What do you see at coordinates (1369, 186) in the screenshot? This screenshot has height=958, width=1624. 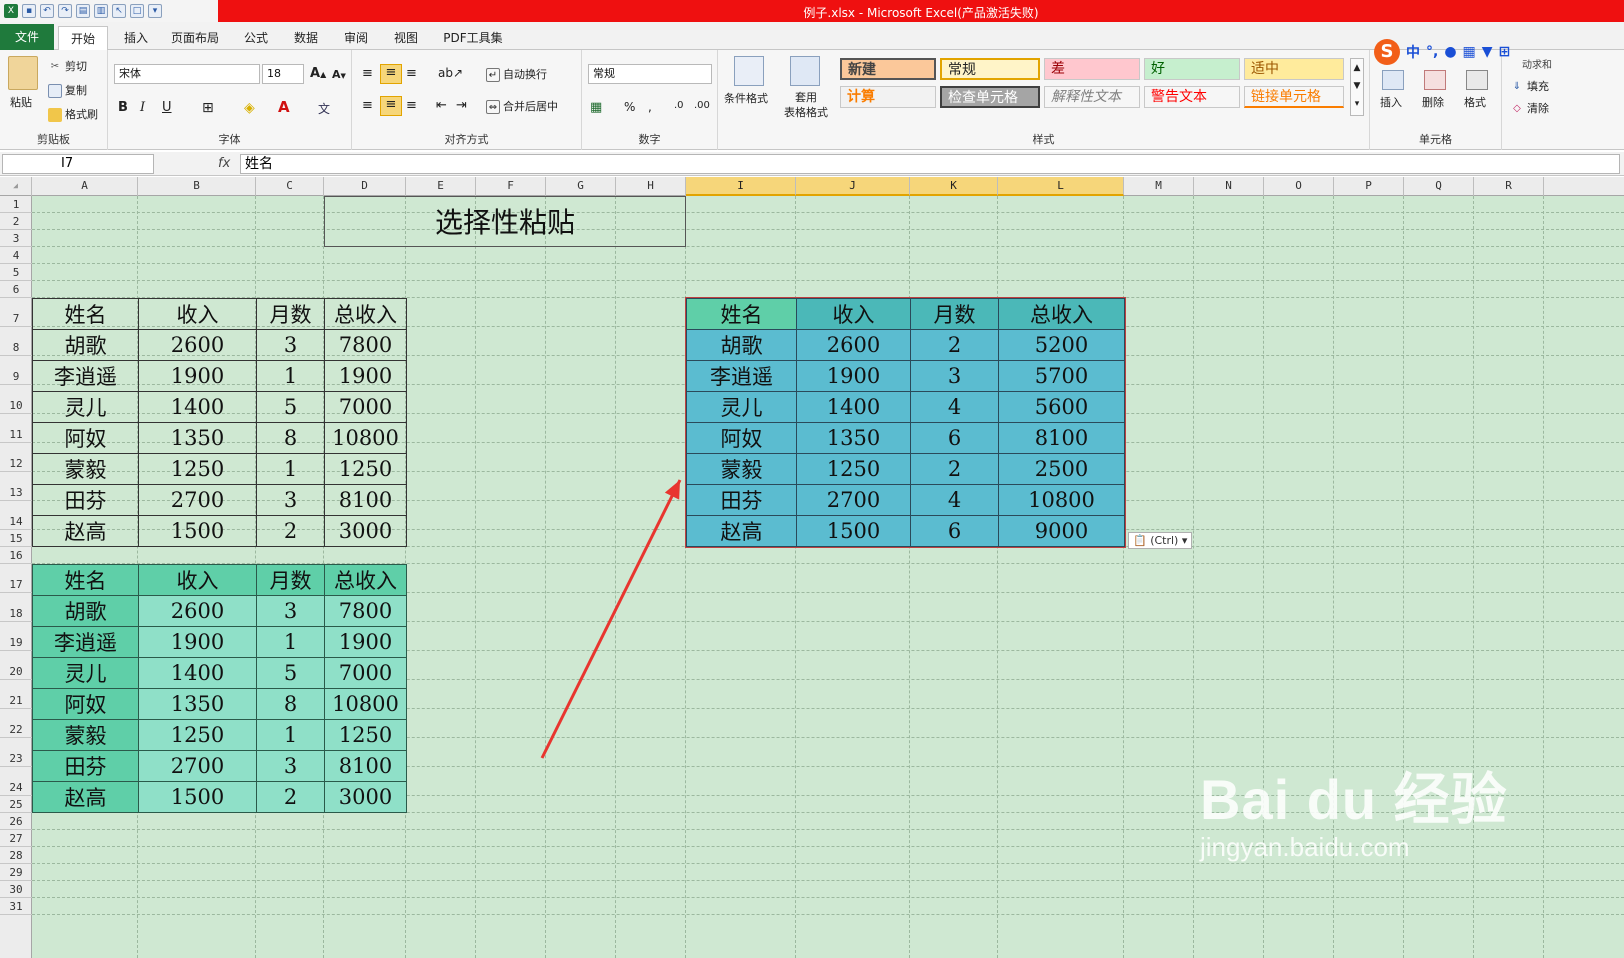 I see `column-header: P` at bounding box center [1369, 186].